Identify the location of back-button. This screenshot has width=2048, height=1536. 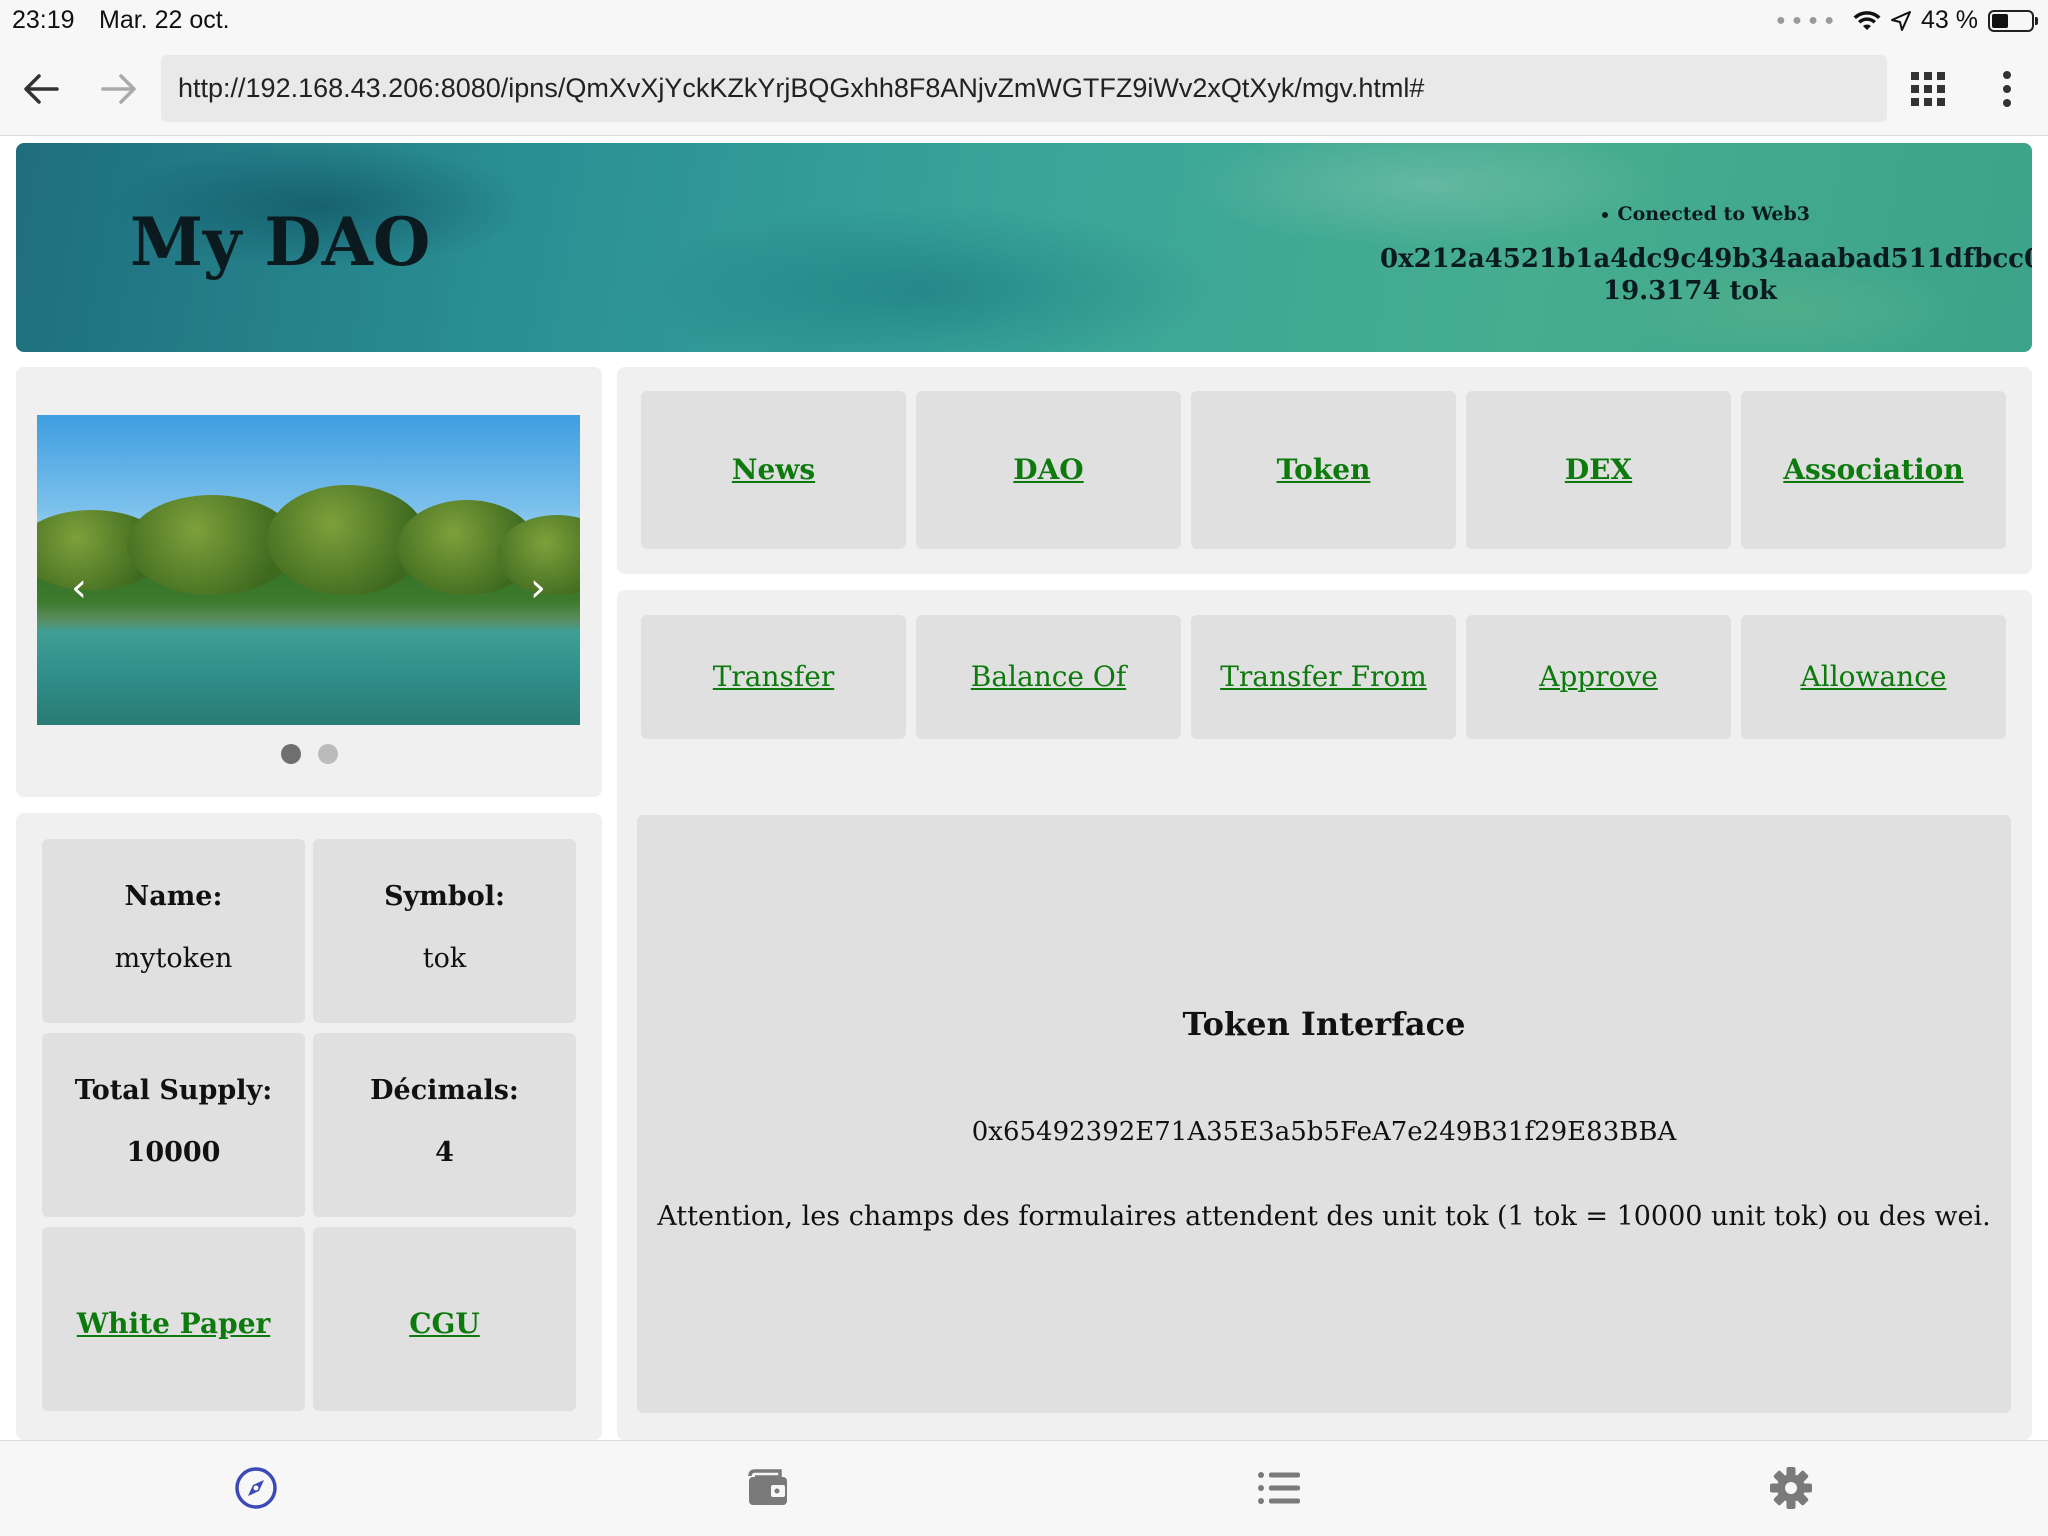
(41, 89).